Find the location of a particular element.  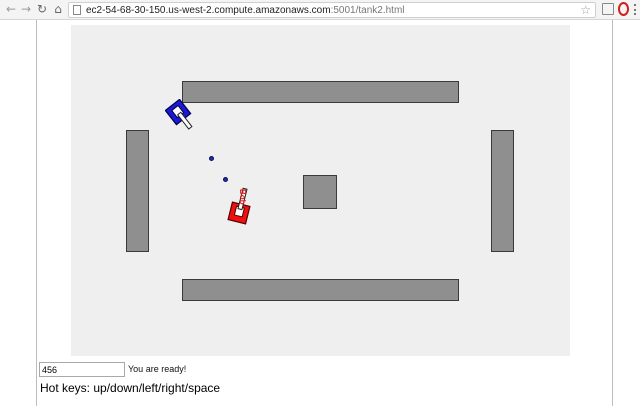

page-icon is located at coordinates (77, 10).